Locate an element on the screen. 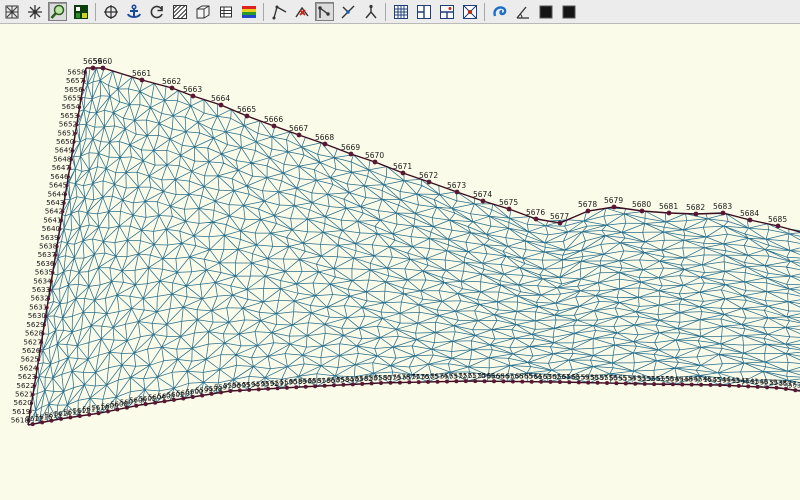 The width and height of the screenshot is (800, 500). swirl-button is located at coordinates (499, 11).